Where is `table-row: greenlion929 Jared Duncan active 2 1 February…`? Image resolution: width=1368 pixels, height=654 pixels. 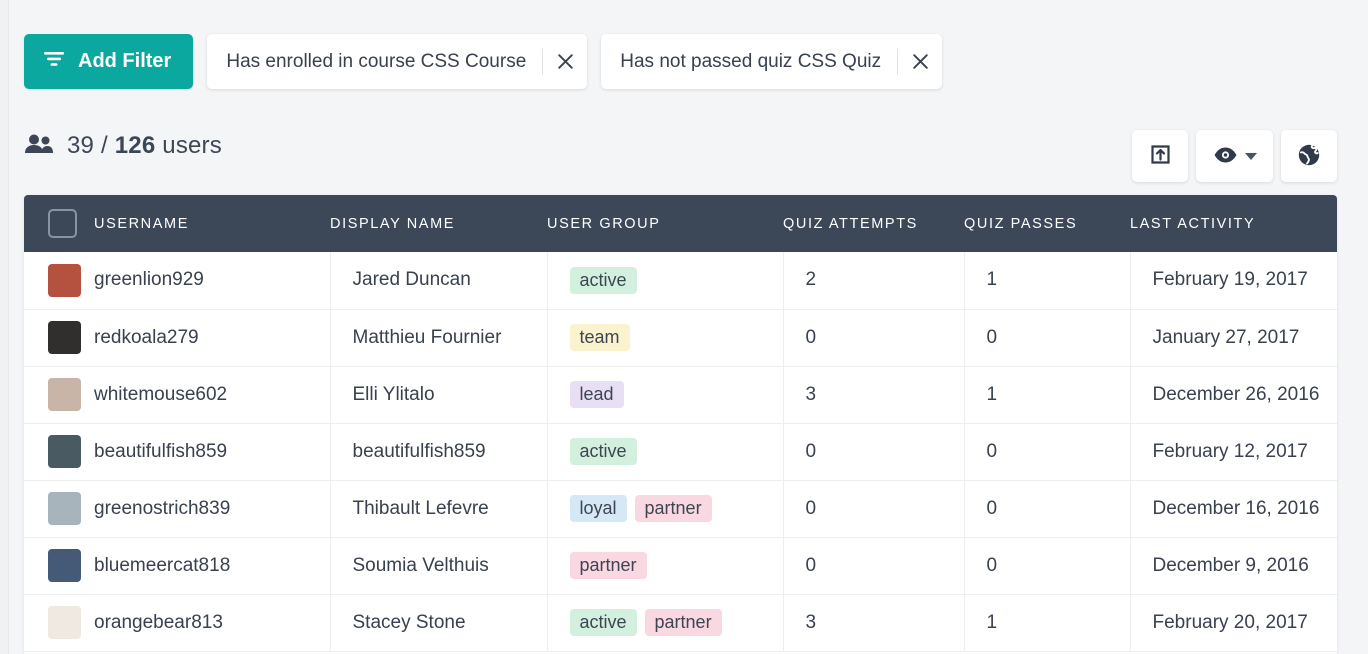 table-row: greenlion929 Jared Duncan active 2 1 February… is located at coordinates (680, 281).